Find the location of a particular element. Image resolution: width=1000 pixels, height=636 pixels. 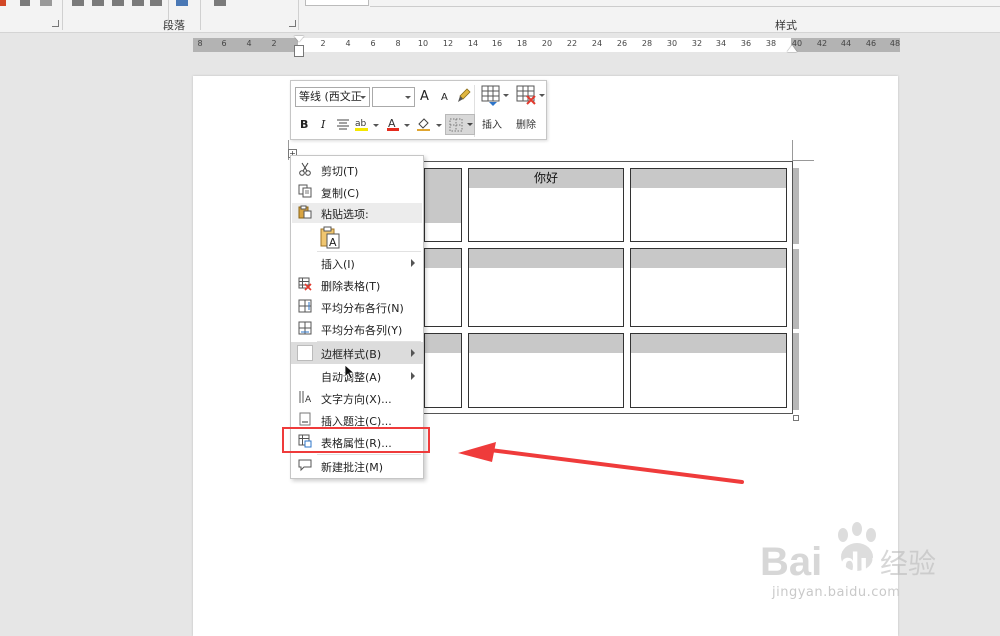

menu-item-label: 平均分布各列(Y) is located at coordinates (362, 330).